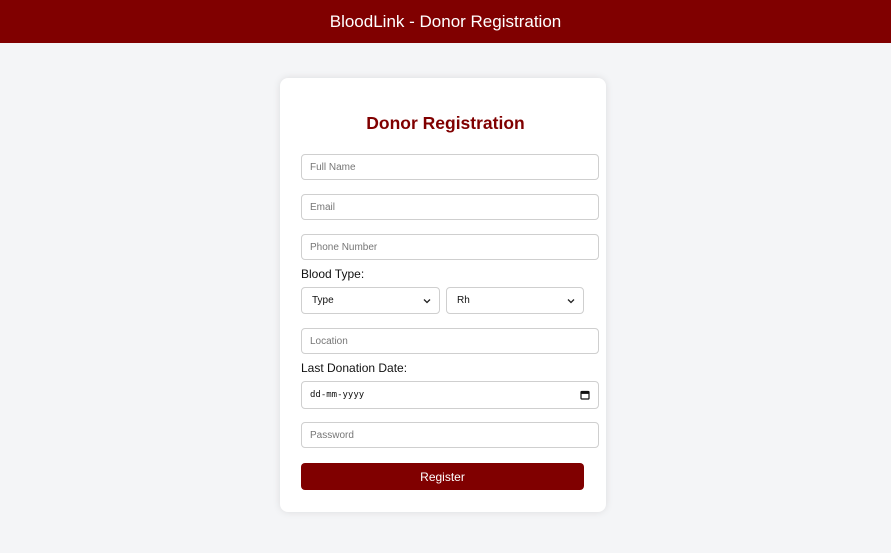 The width and height of the screenshot is (891, 553). I want to click on calendar-icon, so click(585, 395).